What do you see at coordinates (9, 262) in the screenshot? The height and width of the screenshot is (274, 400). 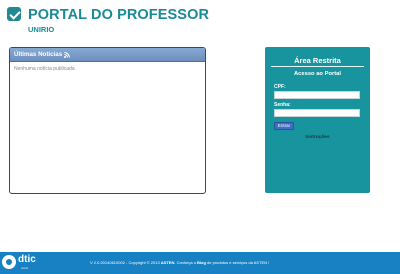 I see `dtic-logo-icon` at bounding box center [9, 262].